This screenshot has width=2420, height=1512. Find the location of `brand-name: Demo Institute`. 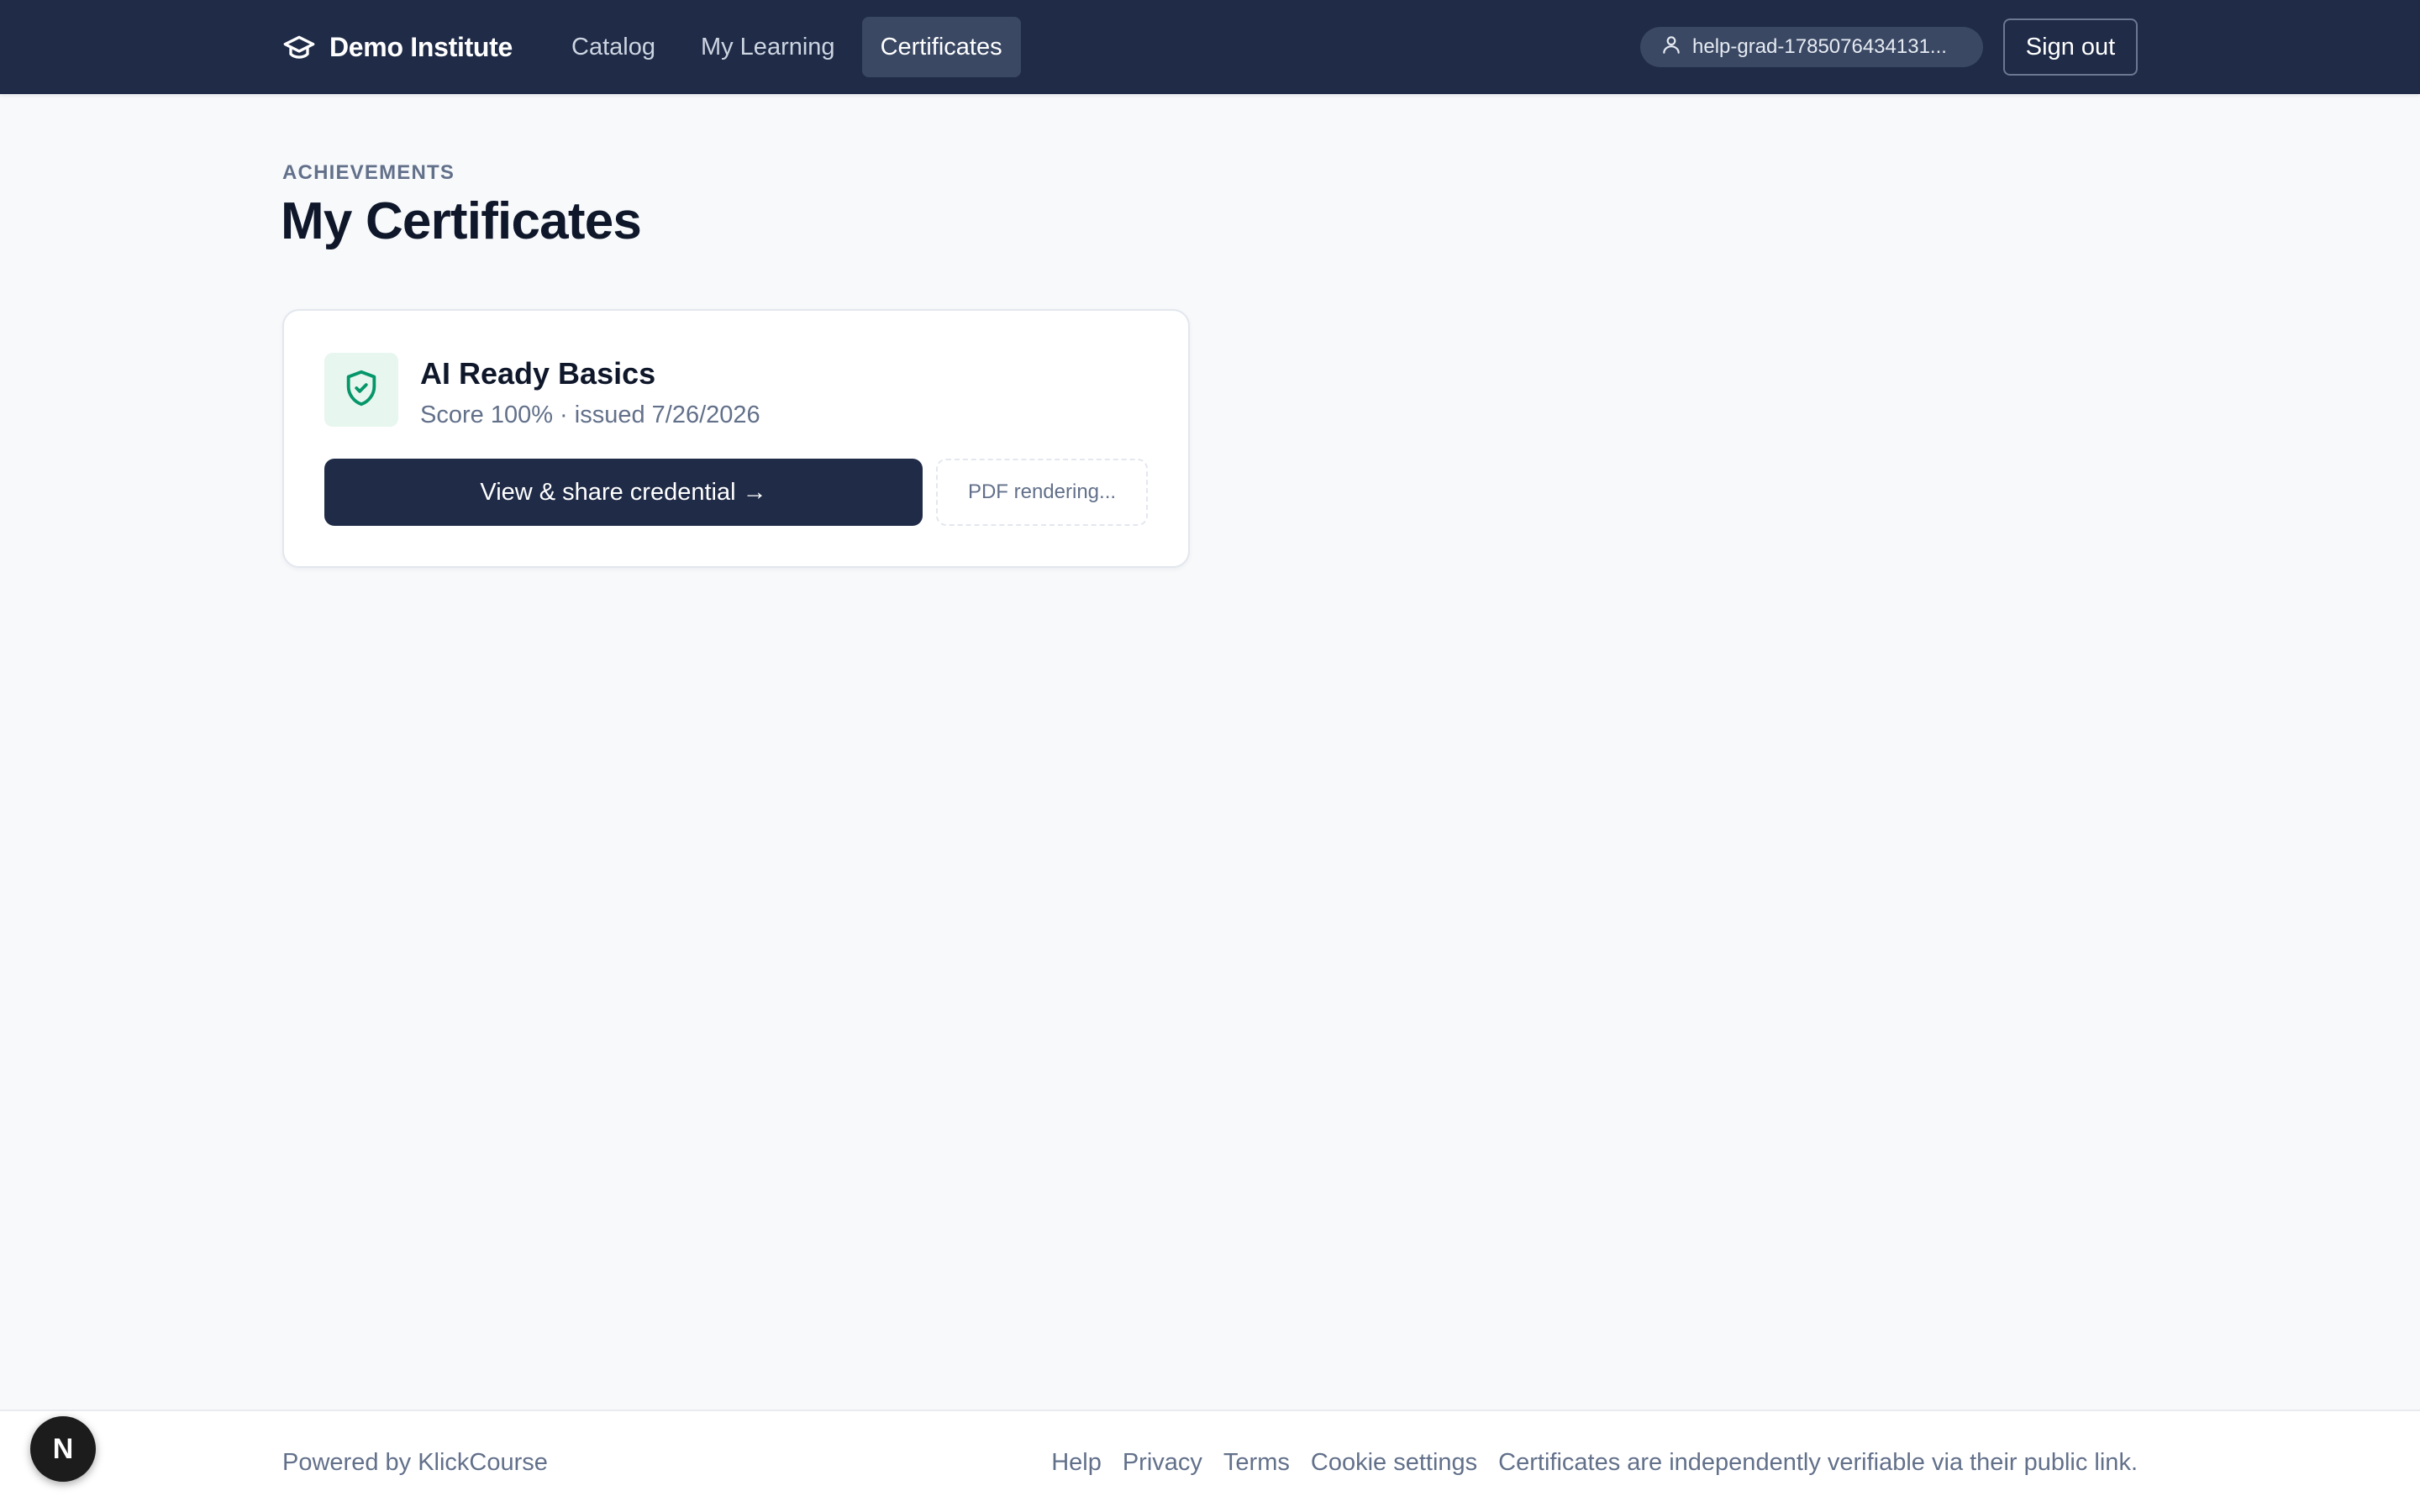

brand-name: Demo Institute is located at coordinates (421, 46).